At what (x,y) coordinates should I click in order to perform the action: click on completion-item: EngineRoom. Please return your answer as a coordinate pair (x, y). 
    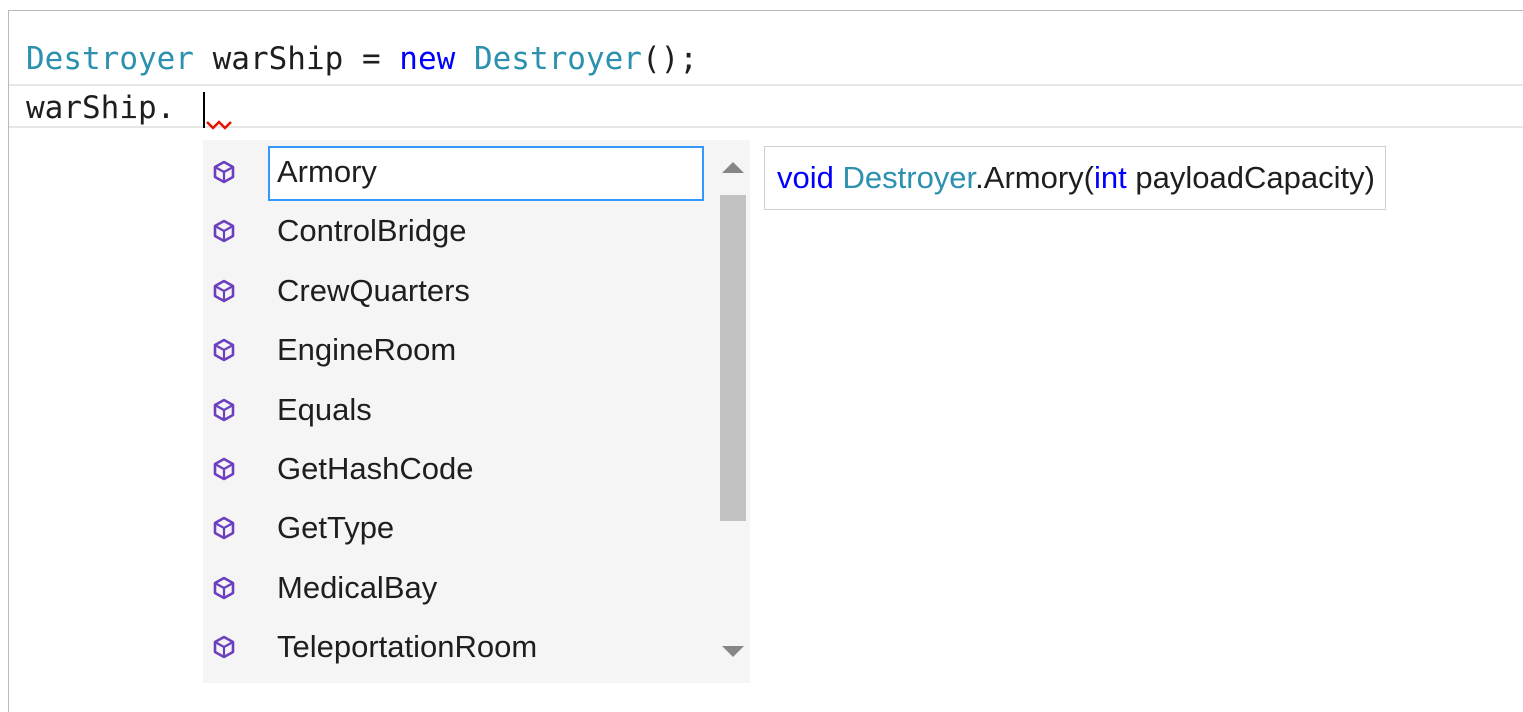
    Looking at the image, I should click on (455, 350).